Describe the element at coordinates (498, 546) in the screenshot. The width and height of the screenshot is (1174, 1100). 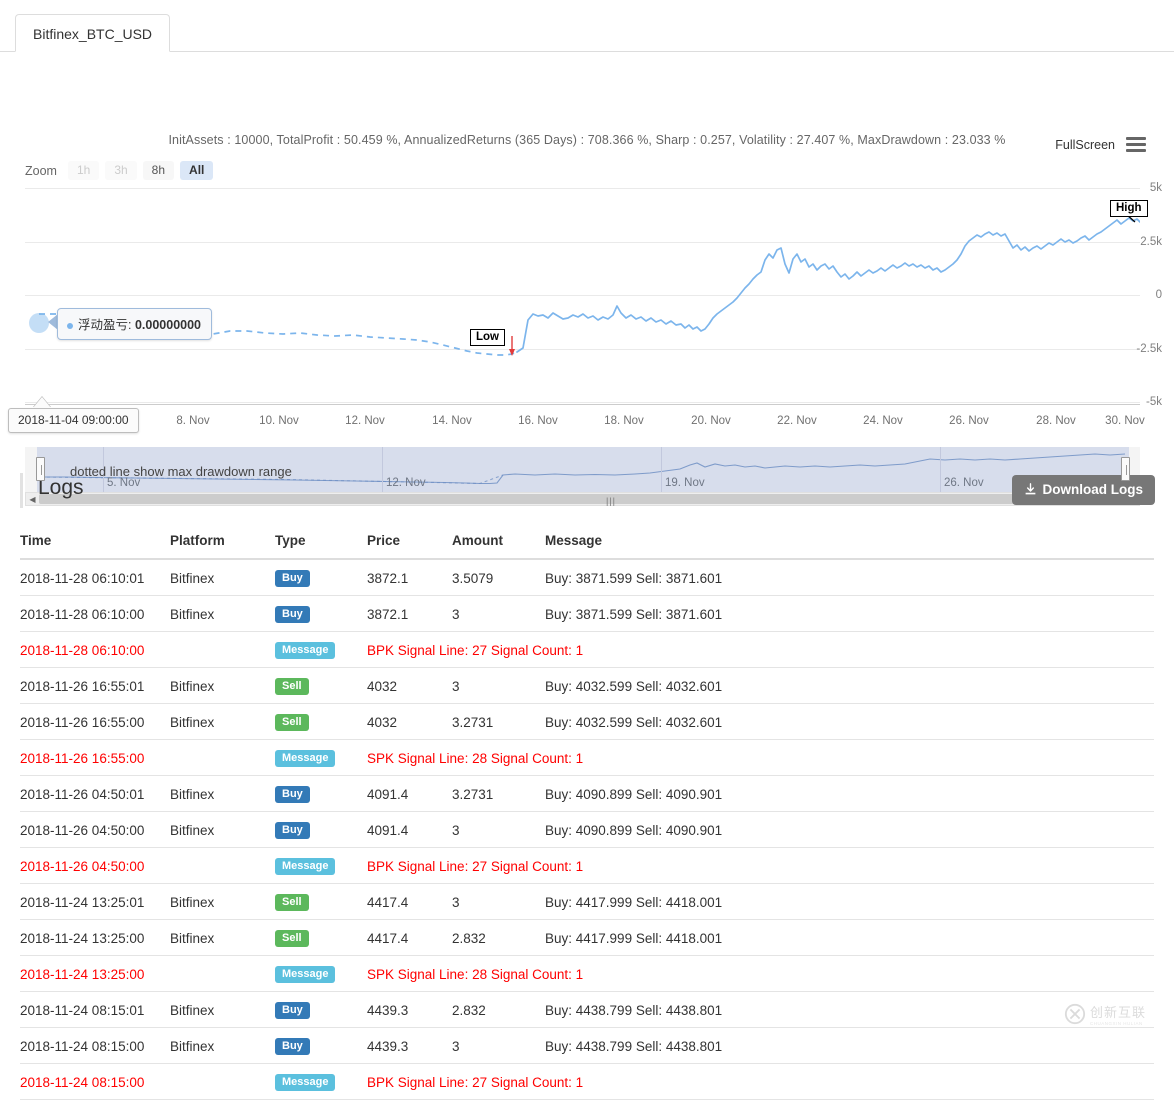
I see `column-header-amount: Amount` at that location.